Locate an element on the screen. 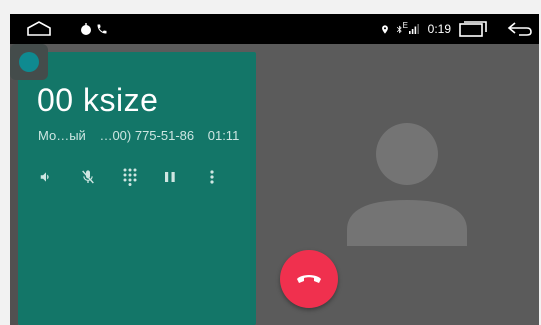  end-call-button is located at coordinates (309, 279).